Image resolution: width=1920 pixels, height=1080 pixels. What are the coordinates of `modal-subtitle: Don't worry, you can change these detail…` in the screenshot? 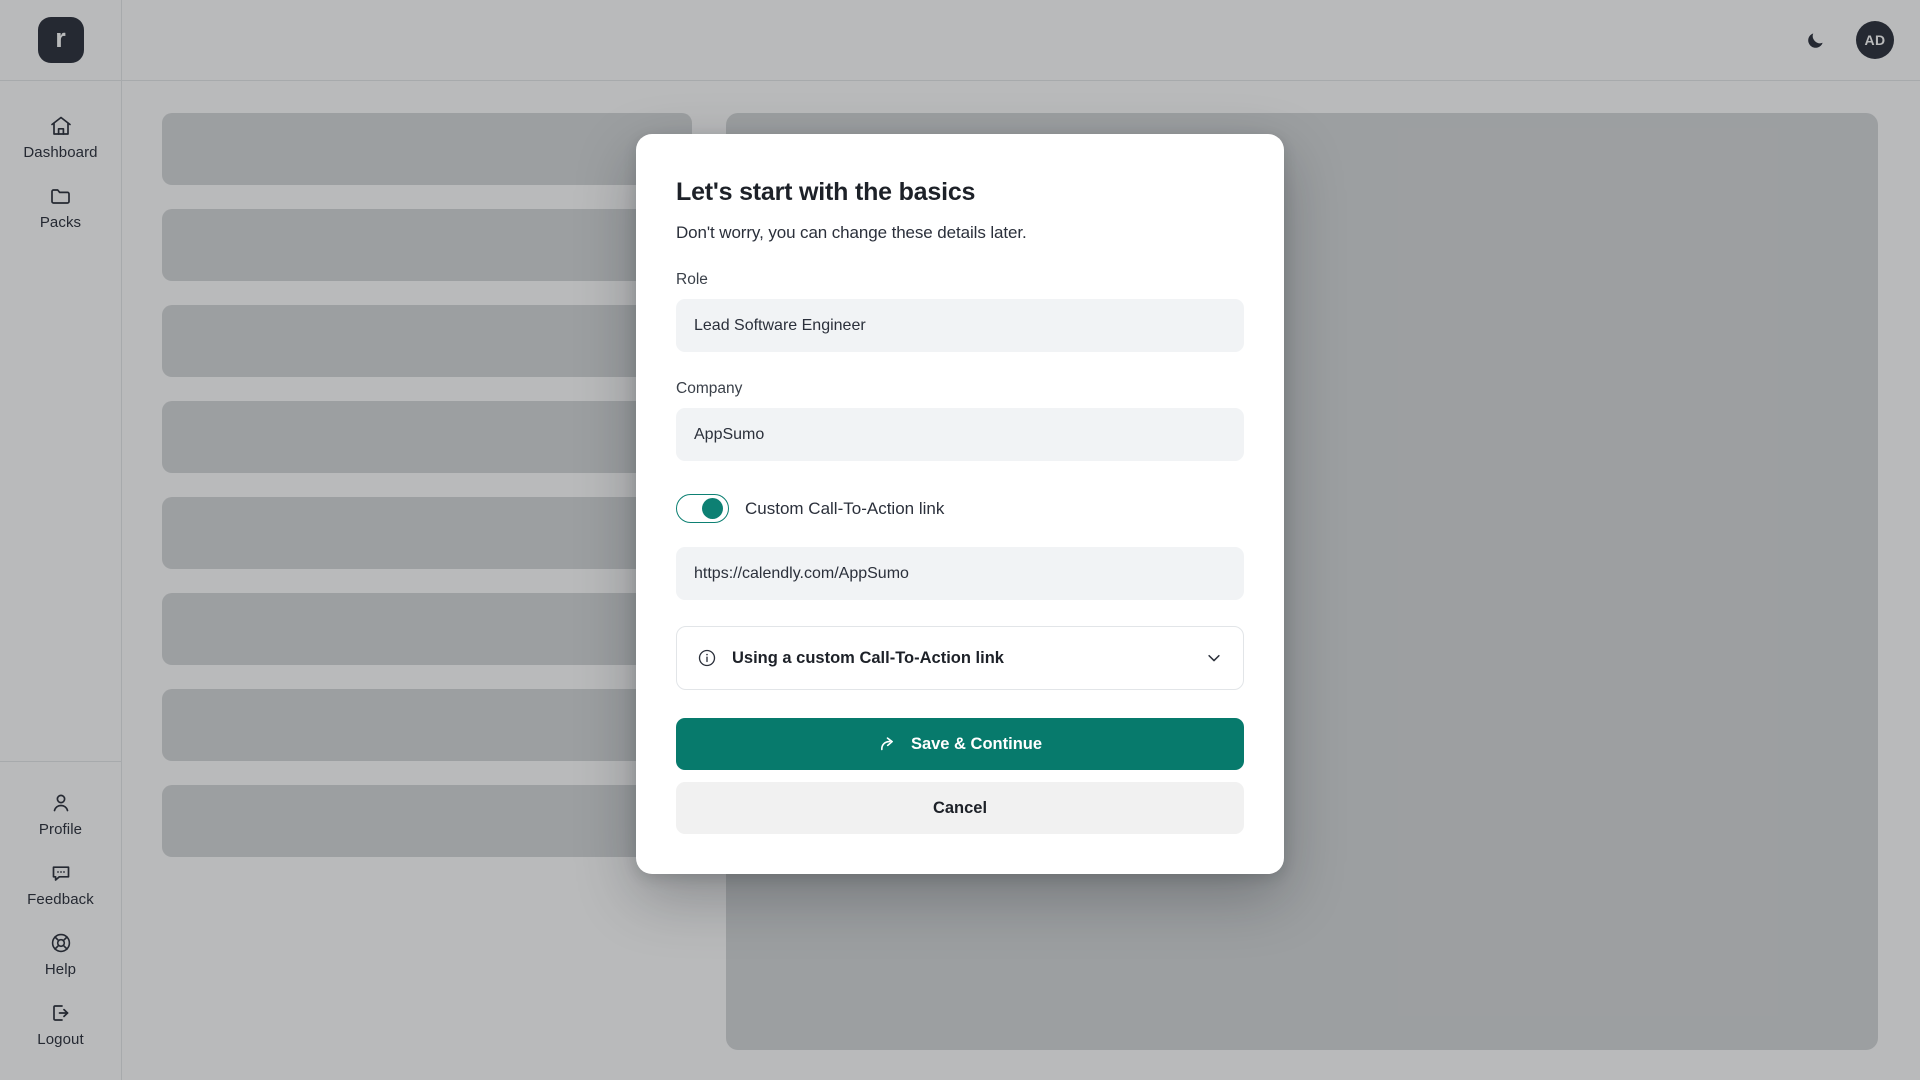 It's located at (851, 232).